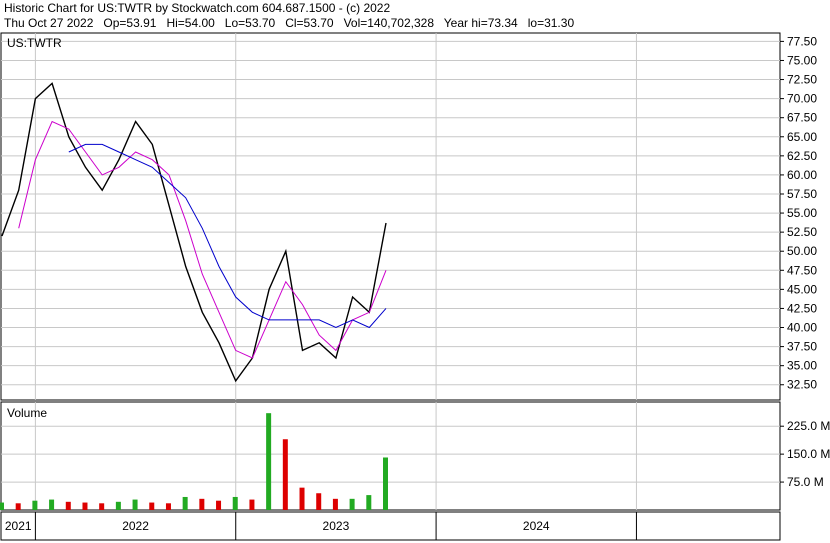 The image size is (830, 543). Describe the element at coordinates (802, 213) in the screenshot. I see `price-tick-label: 55.00` at that location.